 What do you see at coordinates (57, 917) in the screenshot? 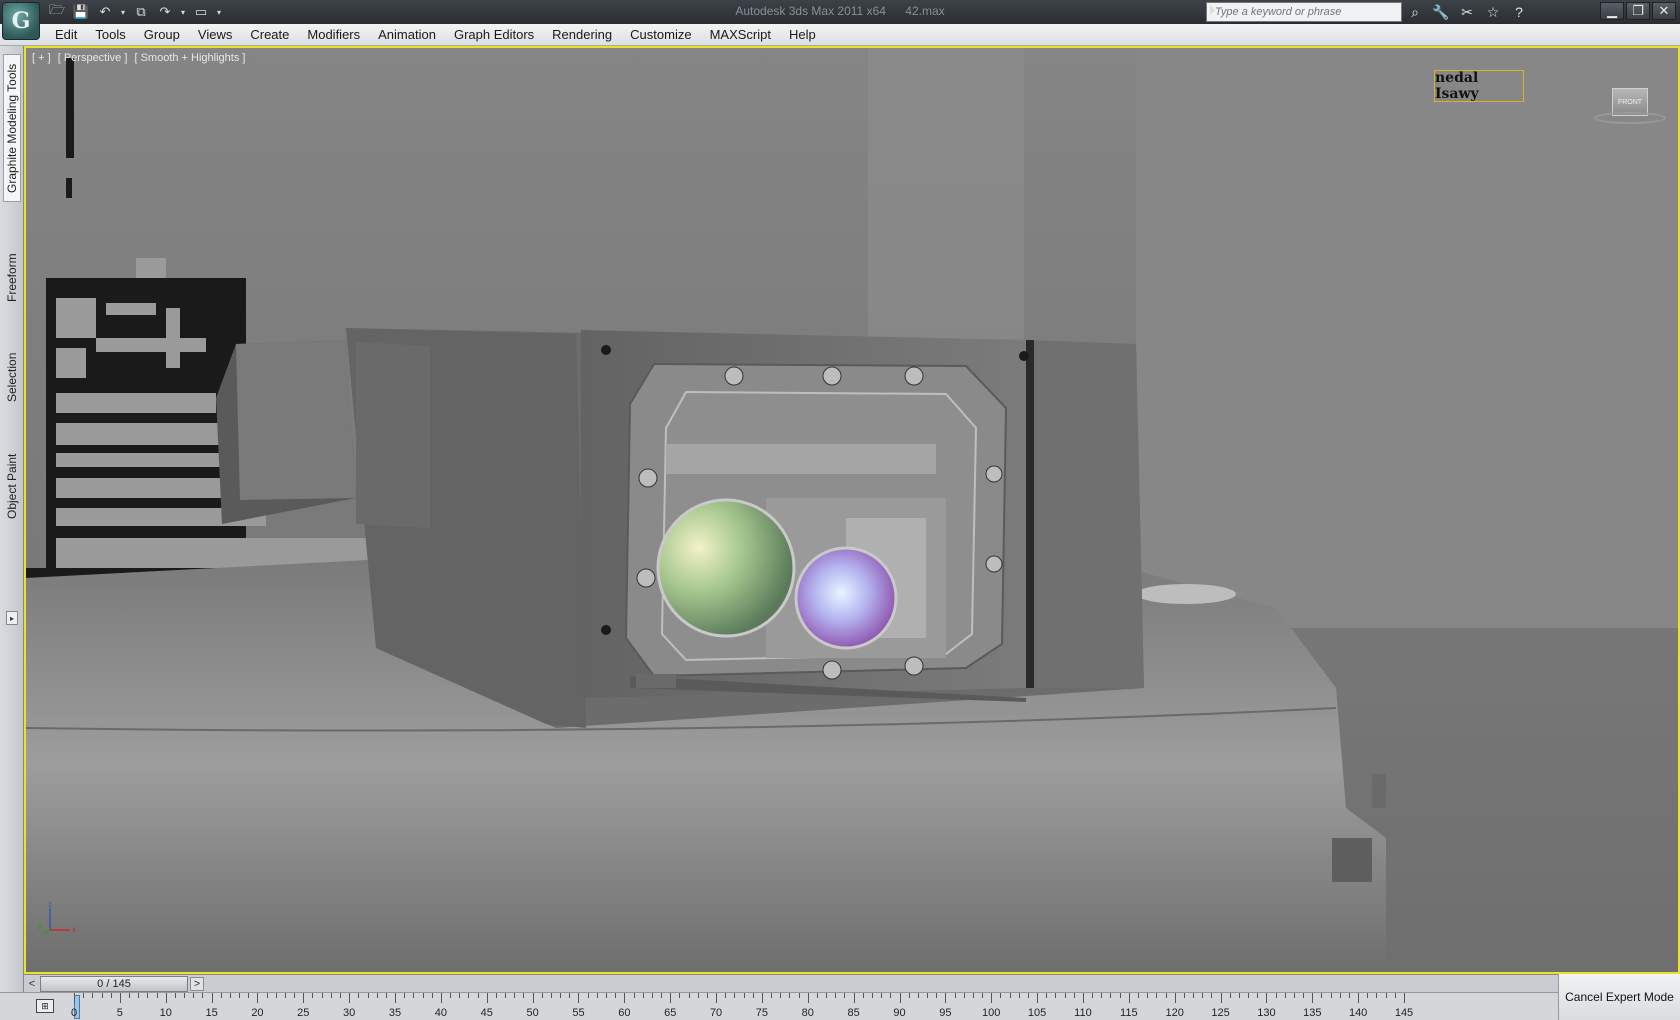
I see `axis-tripod-icon: z y x` at bounding box center [57, 917].